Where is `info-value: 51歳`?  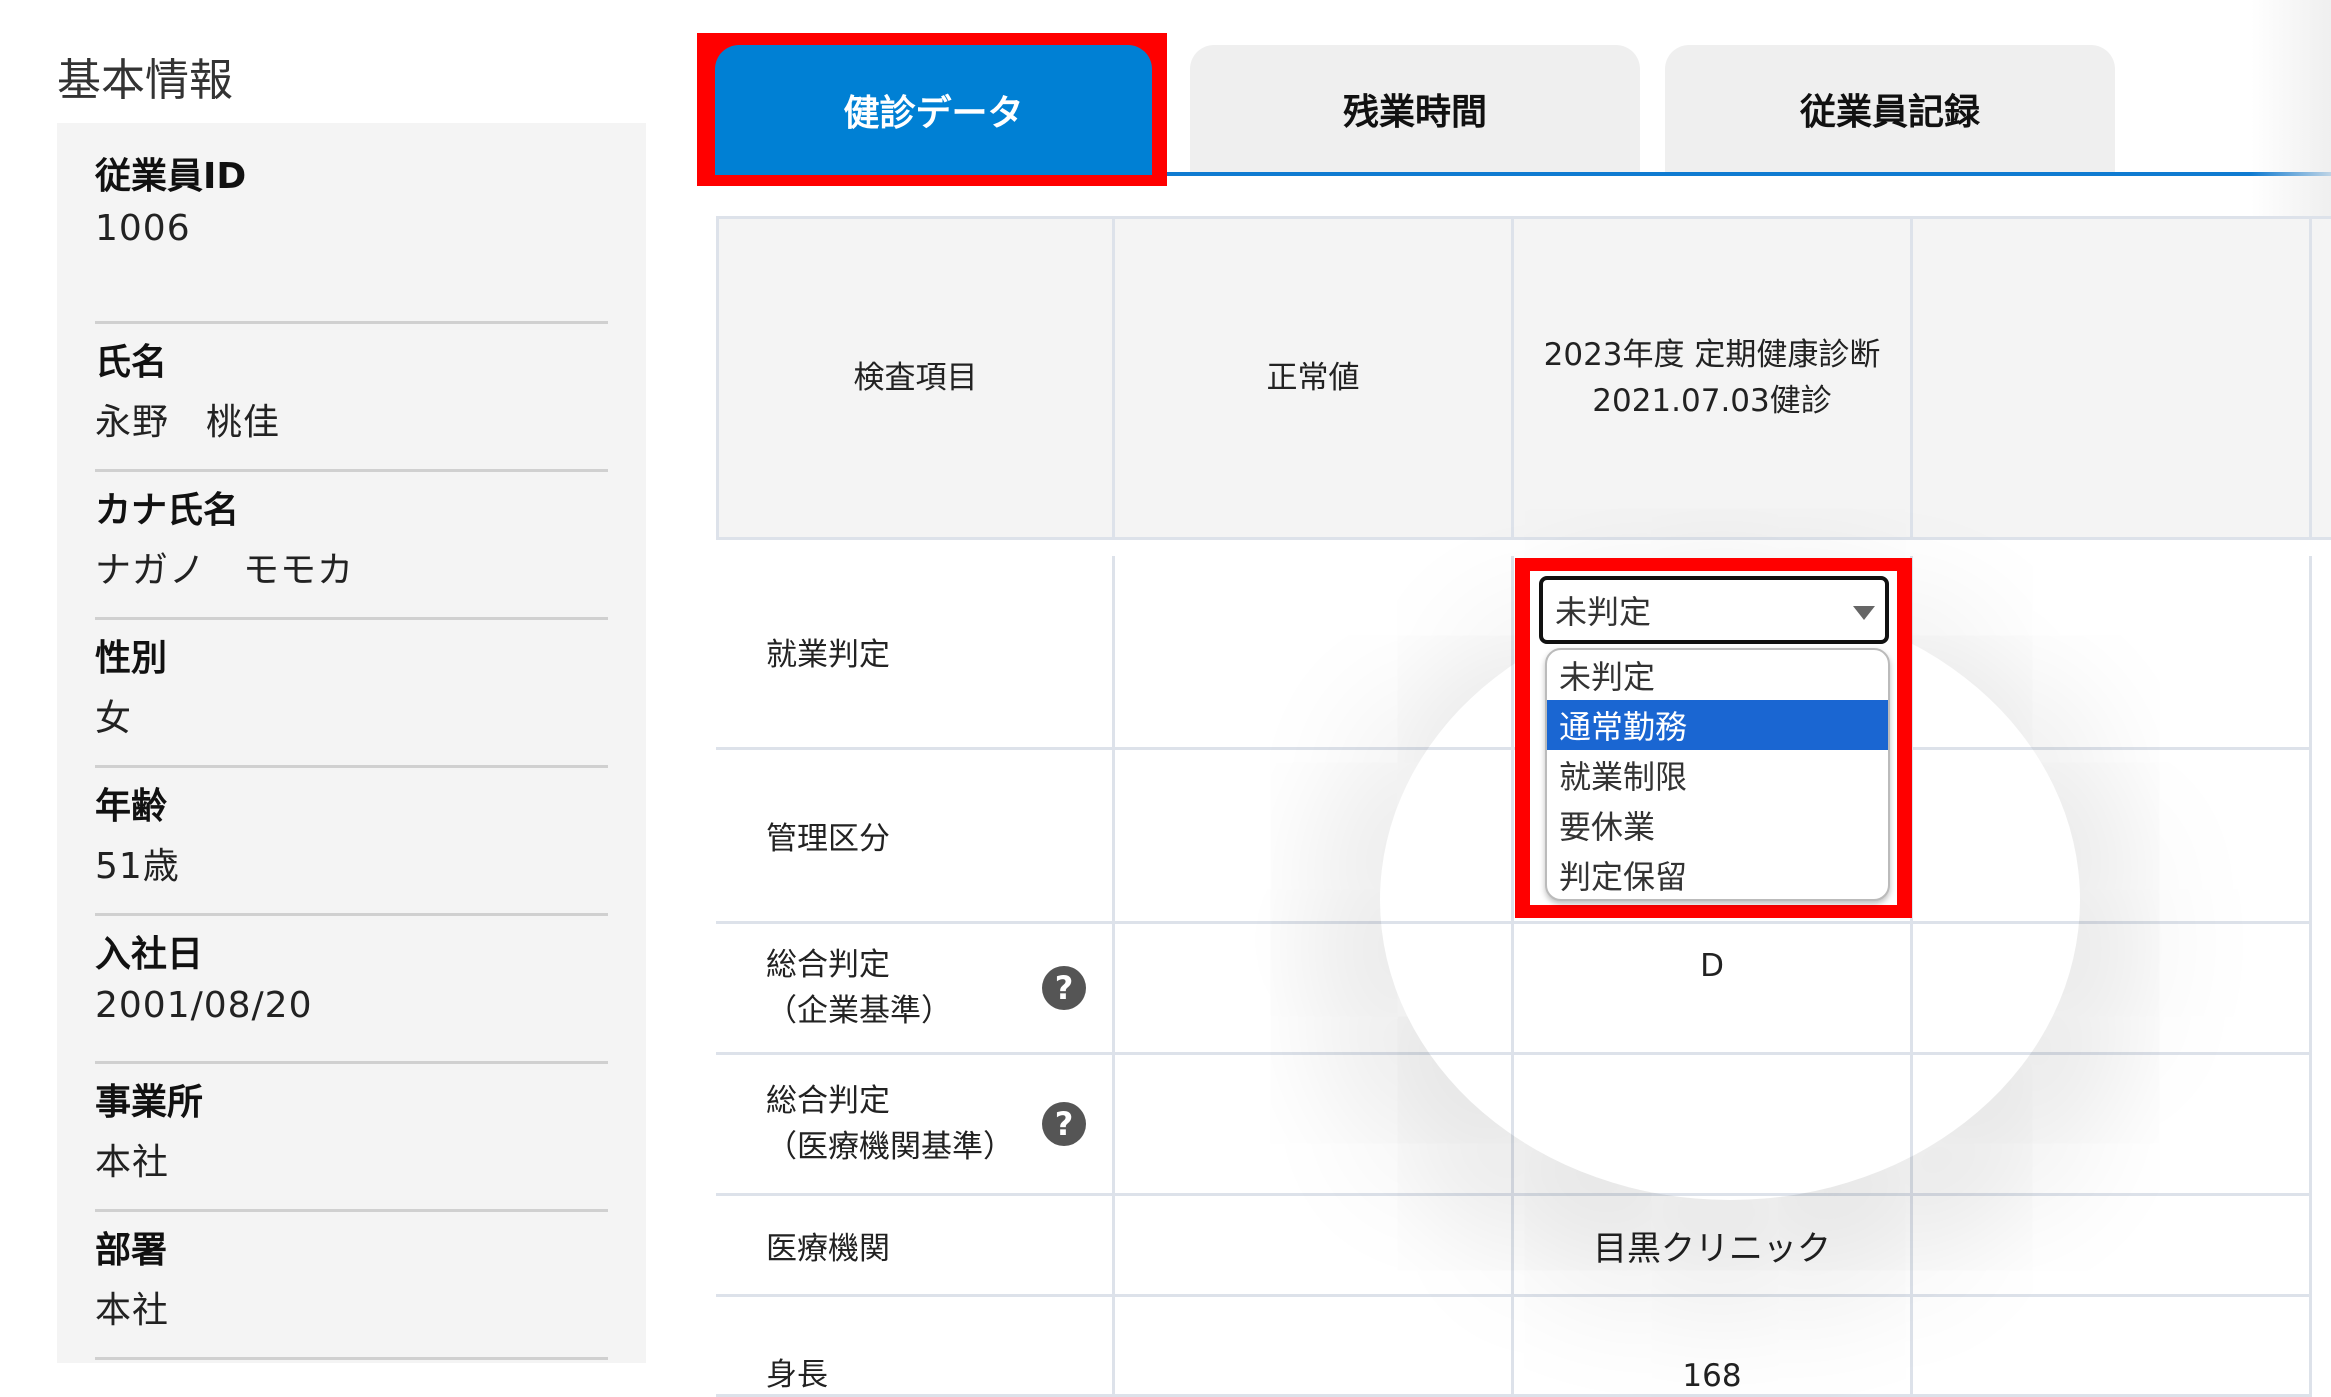 info-value: 51歳 is located at coordinates (137, 866).